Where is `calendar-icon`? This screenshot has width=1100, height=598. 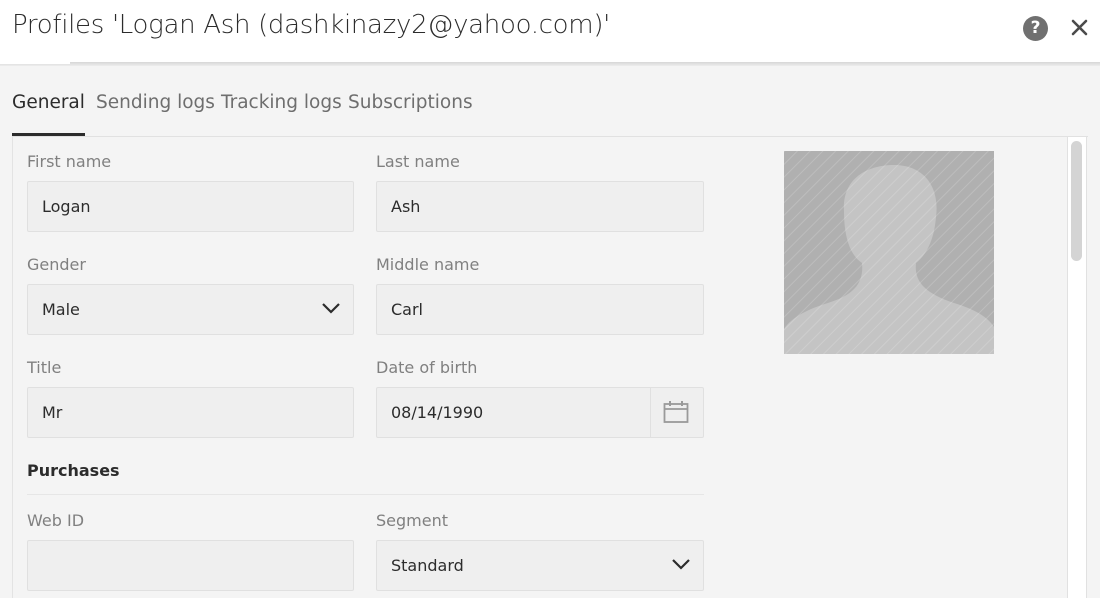
calendar-icon is located at coordinates (676, 412).